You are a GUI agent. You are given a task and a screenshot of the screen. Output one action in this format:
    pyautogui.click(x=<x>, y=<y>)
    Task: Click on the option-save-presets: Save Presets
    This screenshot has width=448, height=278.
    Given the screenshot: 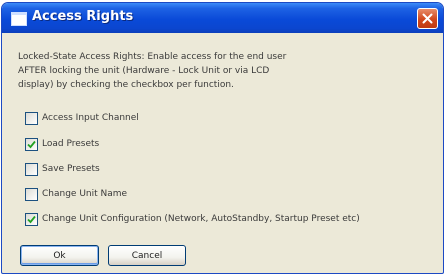 What is the action you would take?
    pyautogui.click(x=62, y=169)
    